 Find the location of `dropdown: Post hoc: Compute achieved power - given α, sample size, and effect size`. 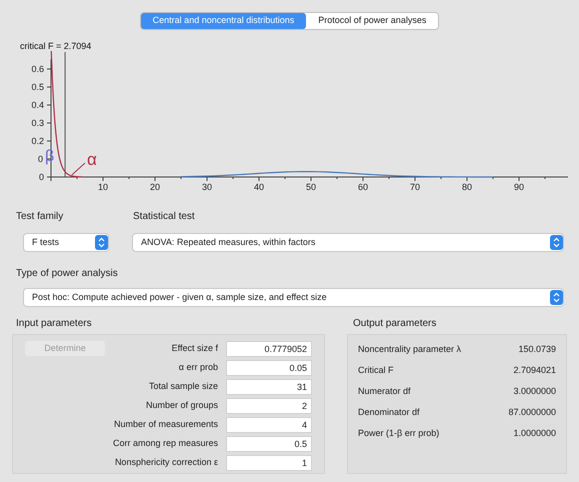

dropdown: Post hoc: Compute achieved power - given α, sample size, and effect size is located at coordinates (293, 297).